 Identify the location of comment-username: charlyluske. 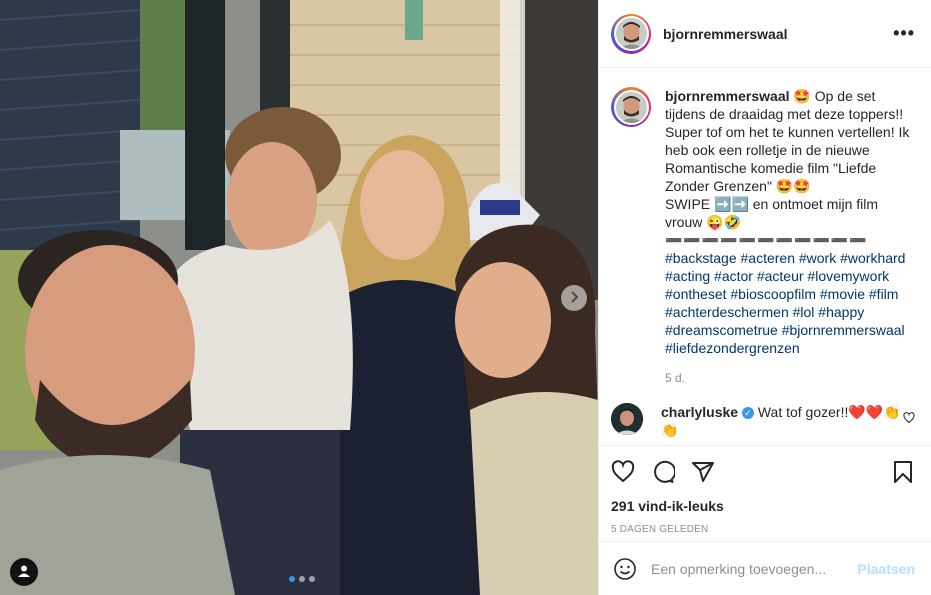
(699, 412).